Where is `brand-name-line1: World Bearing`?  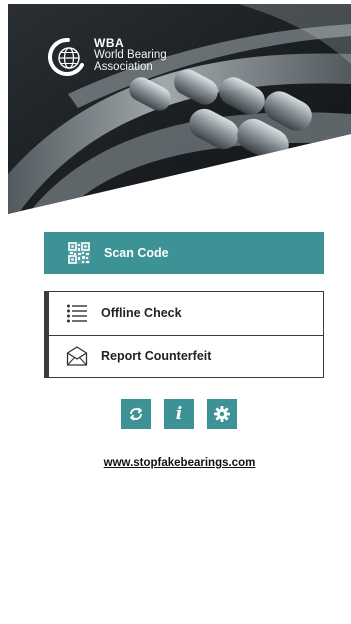 brand-name-line1: World Bearing is located at coordinates (130, 55).